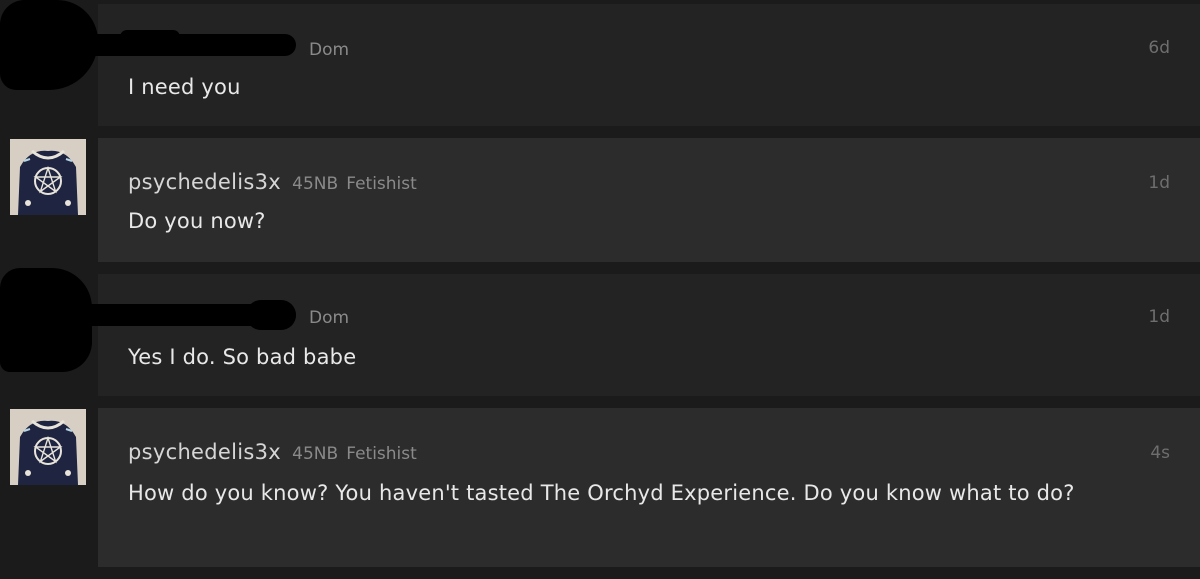  Describe the element at coordinates (1160, 453) in the screenshot. I see `message-timestamp: 4s` at that location.